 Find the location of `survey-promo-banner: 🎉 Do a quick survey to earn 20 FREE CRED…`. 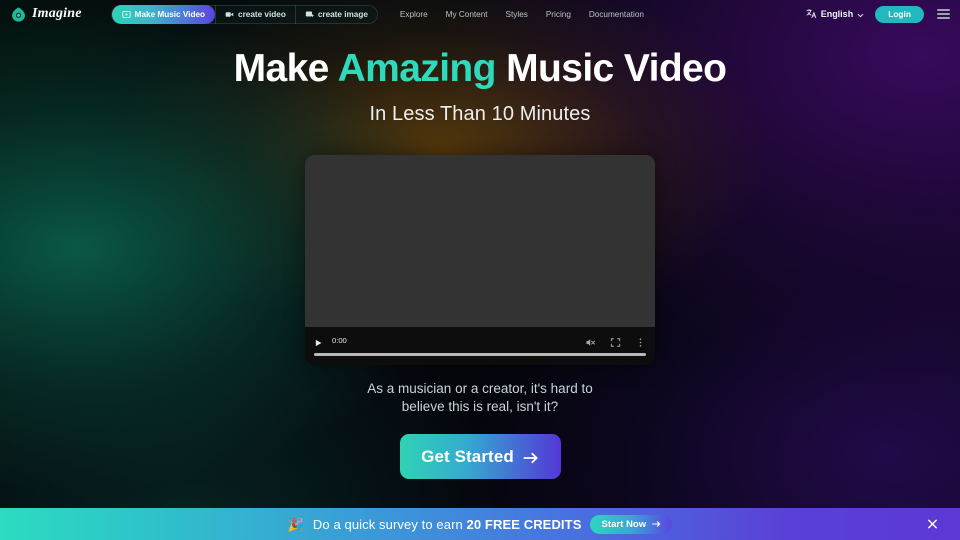

survey-promo-banner: 🎉 Do a quick survey to earn 20 FREE CRED… is located at coordinates (480, 524).